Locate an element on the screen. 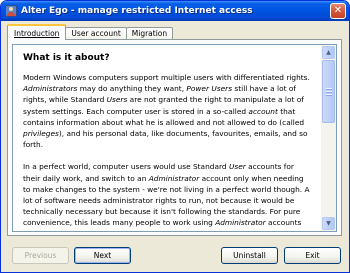  content-heading: What is it about? is located at coordinates (66, 58).